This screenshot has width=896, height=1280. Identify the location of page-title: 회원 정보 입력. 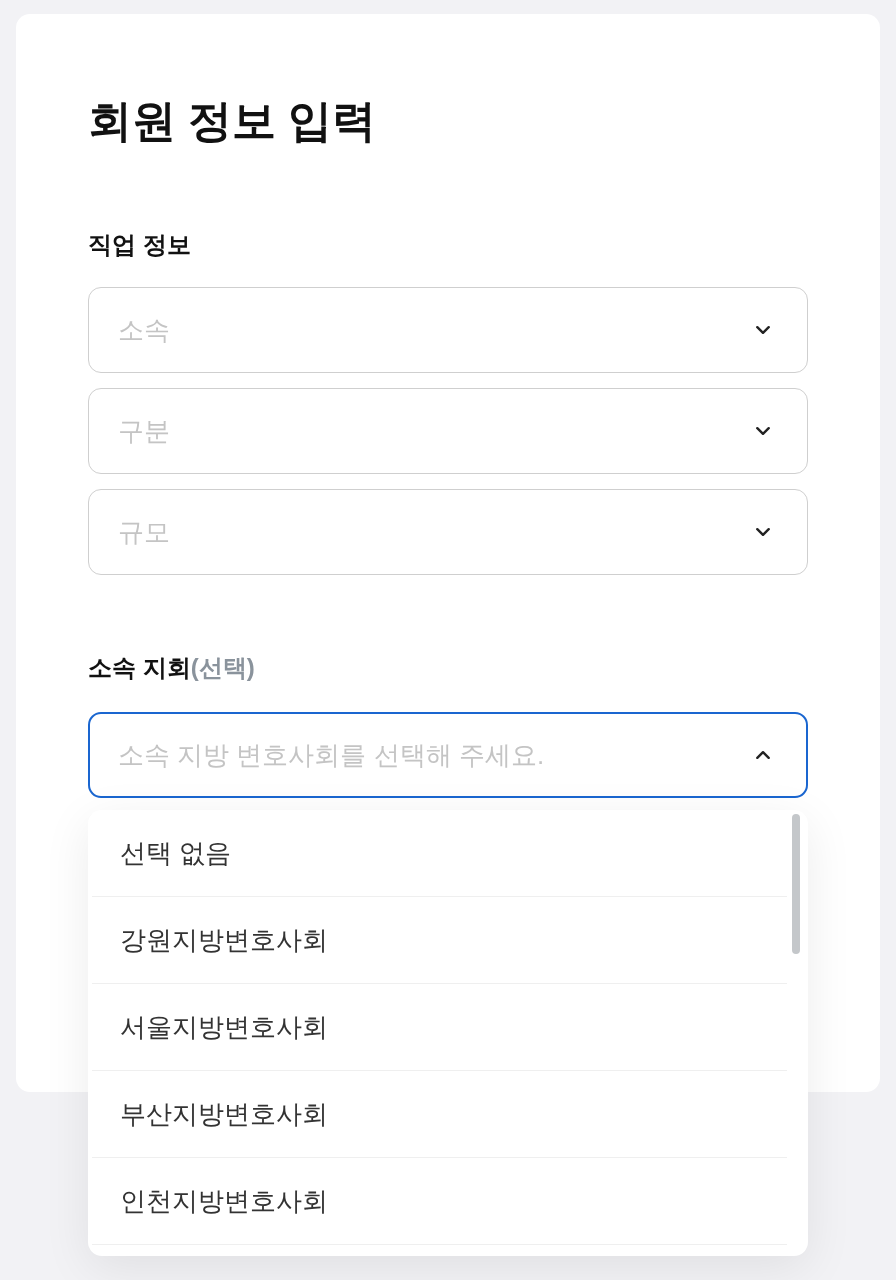
(233, 121).